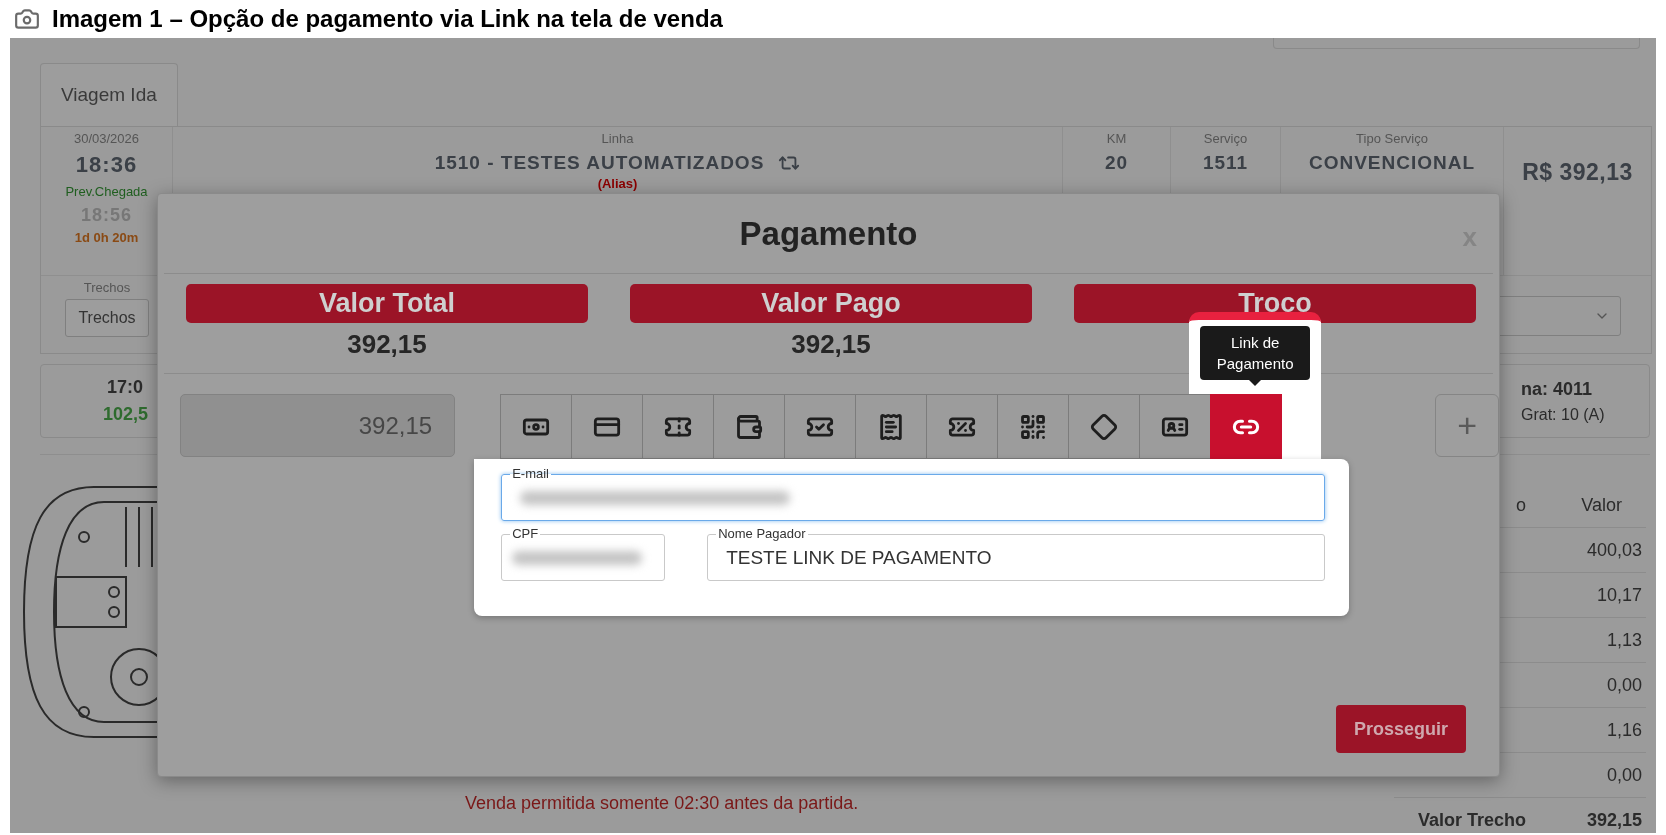 The height and width of the screenshot is (835, 1666). Describe the element at coordinates (831, 303) in the screenshot. I see `summary-header: Valor Pago` at that location.